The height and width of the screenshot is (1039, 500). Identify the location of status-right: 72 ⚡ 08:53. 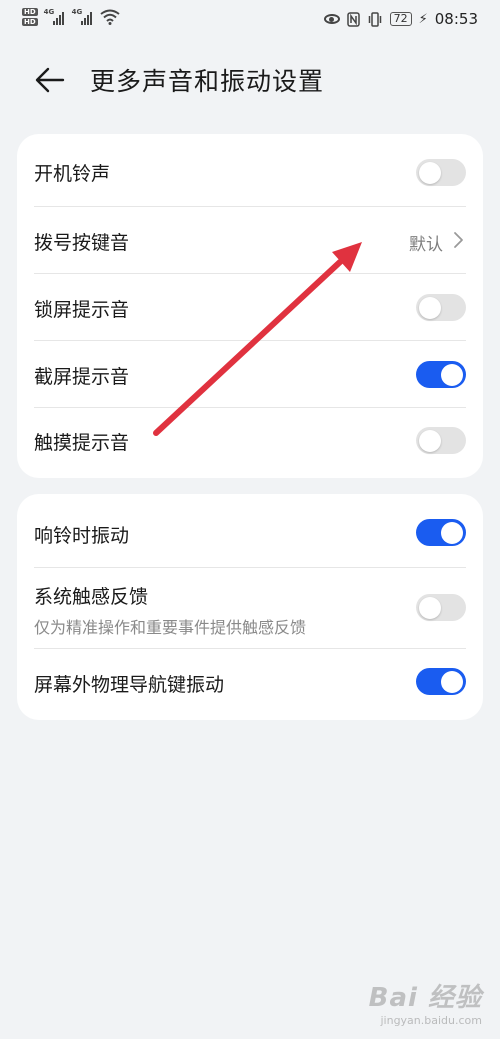
(400, 19).